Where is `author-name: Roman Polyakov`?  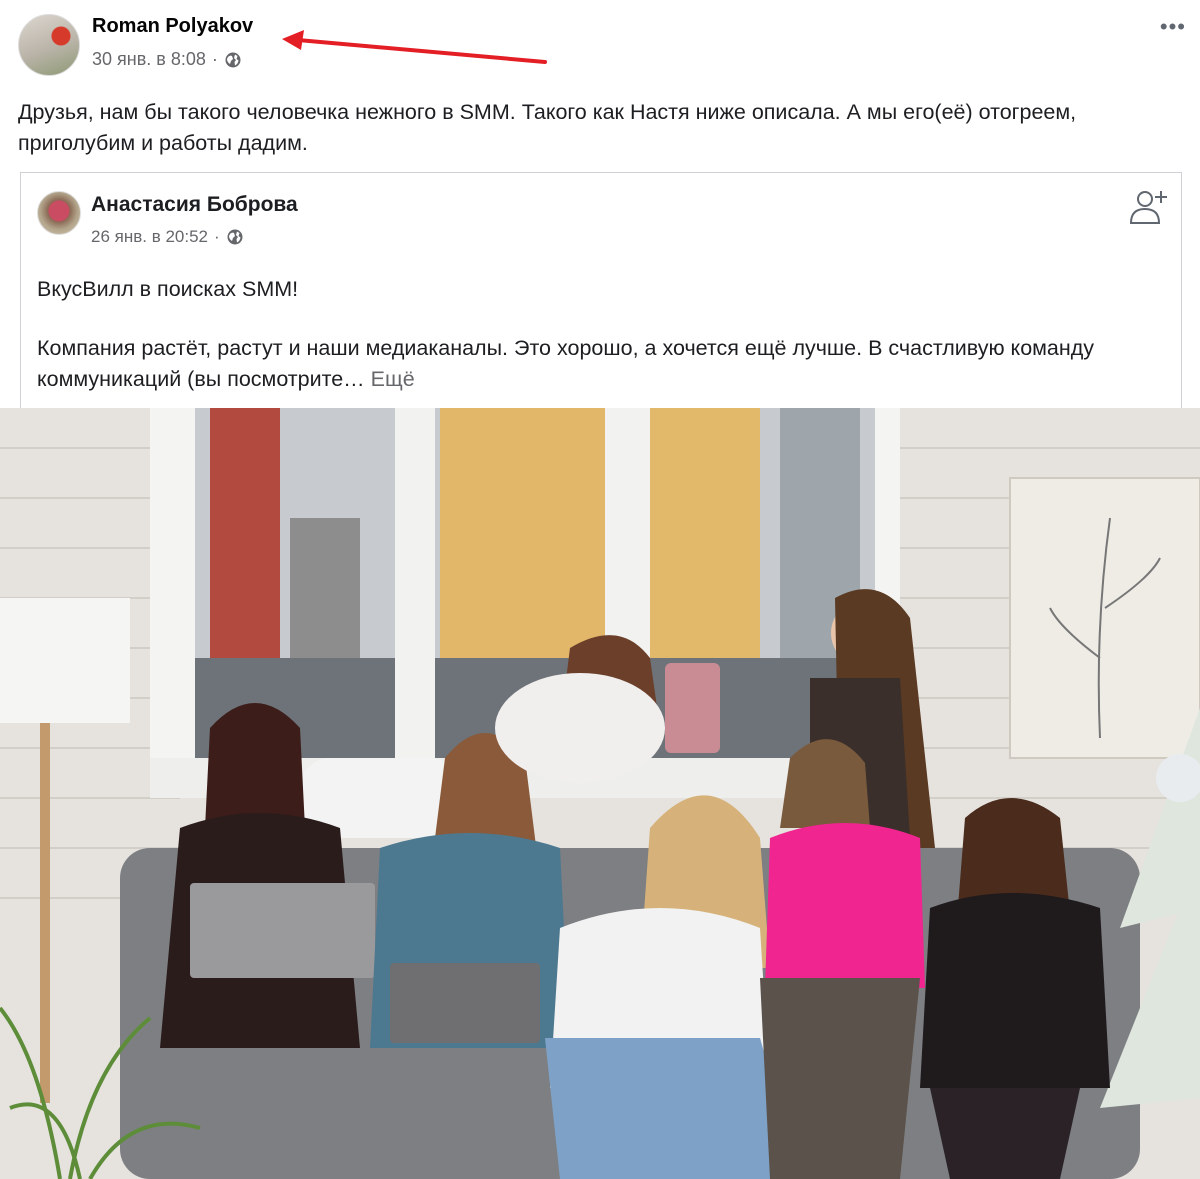
author-name: Roman Polyakov is located at coordinates (172, 26).